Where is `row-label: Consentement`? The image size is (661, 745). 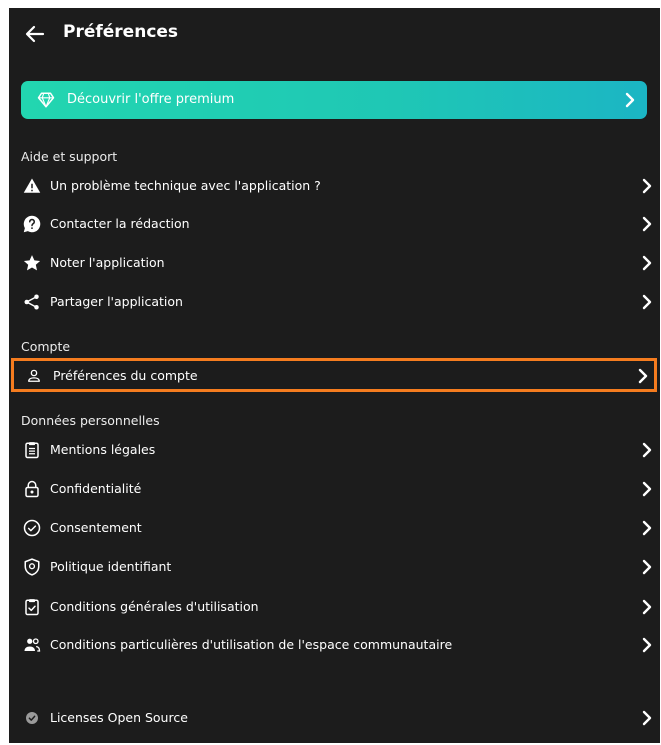
row-label: Consentement is located at coordinates (96, 527).